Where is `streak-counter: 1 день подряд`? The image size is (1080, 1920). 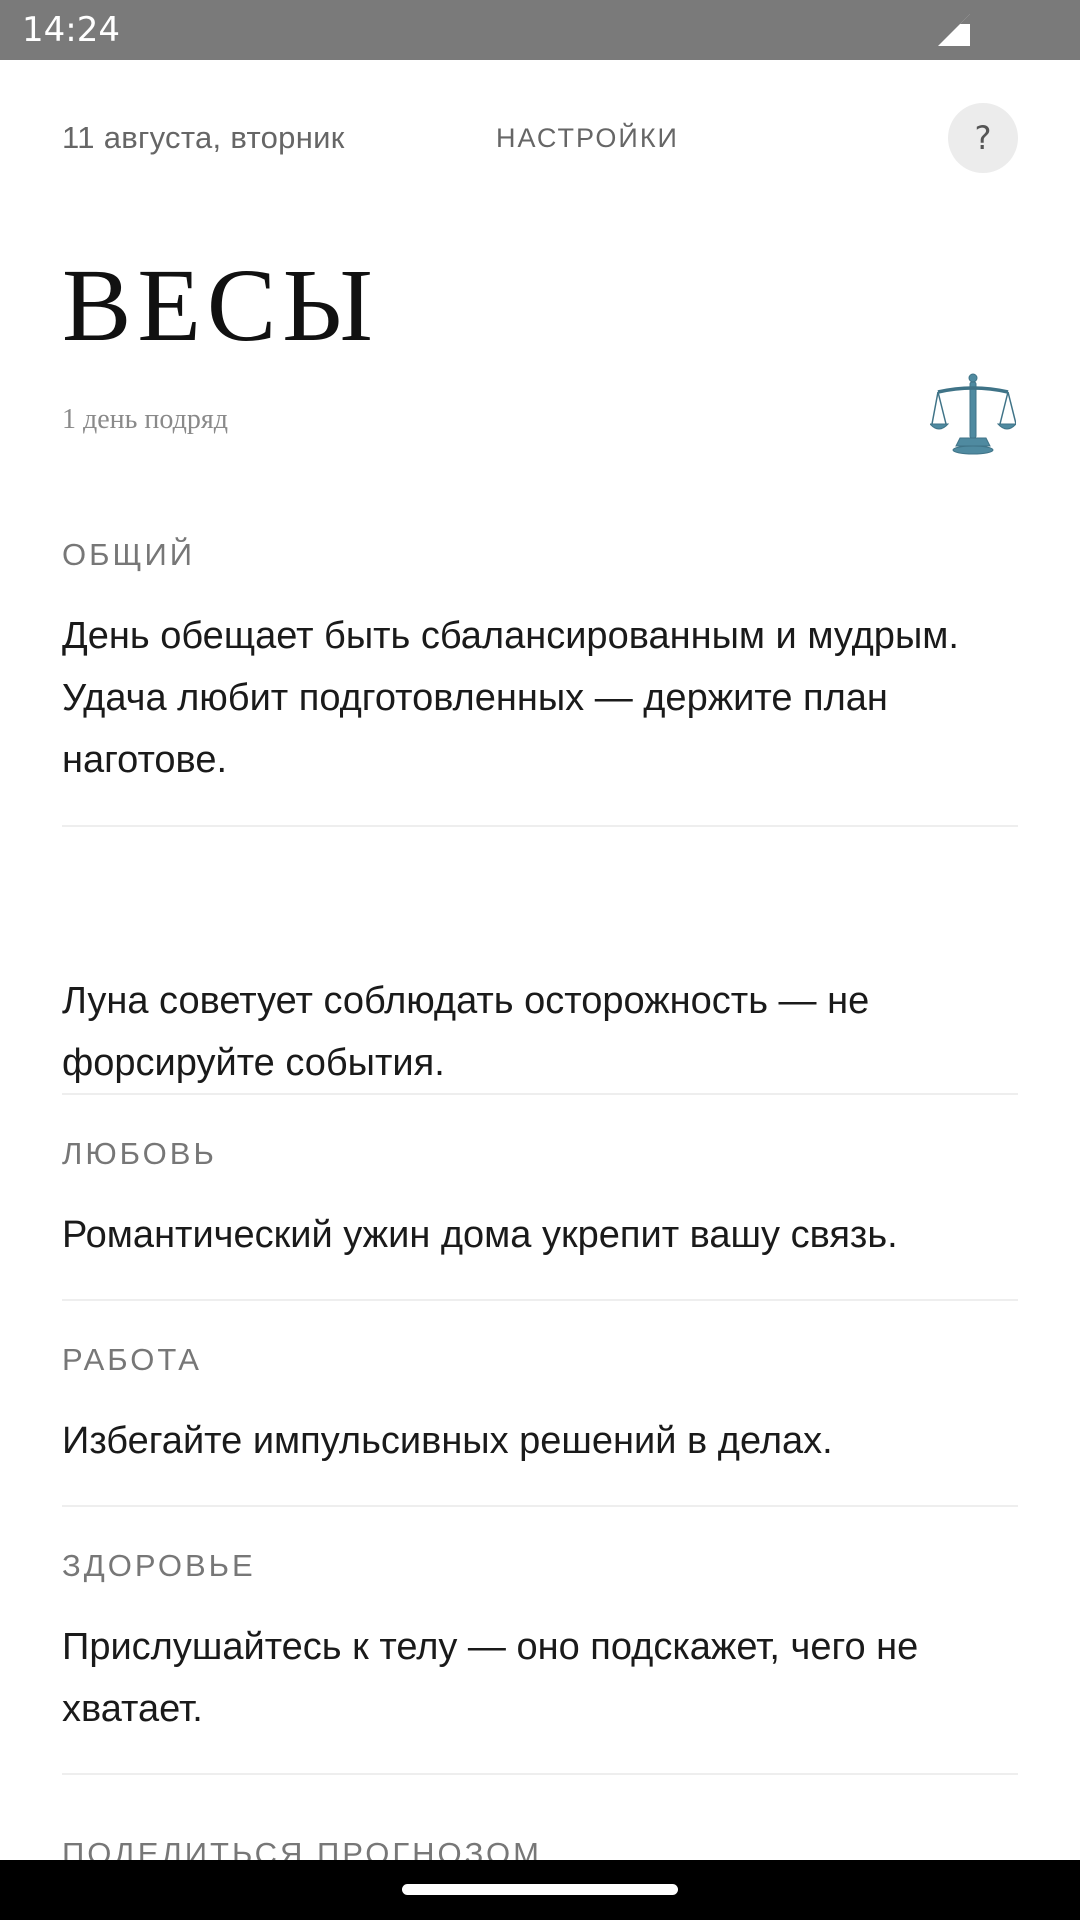 streak-counter: 1 день подряд is located at coordinates (145, 419).